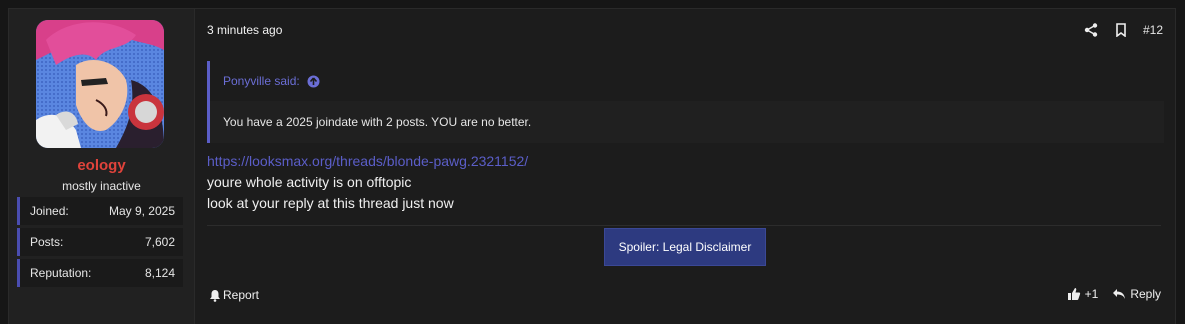  Describe the element at coordinates (1145, 294) in the screenshot. I see `reply-label: Reply` at that location.